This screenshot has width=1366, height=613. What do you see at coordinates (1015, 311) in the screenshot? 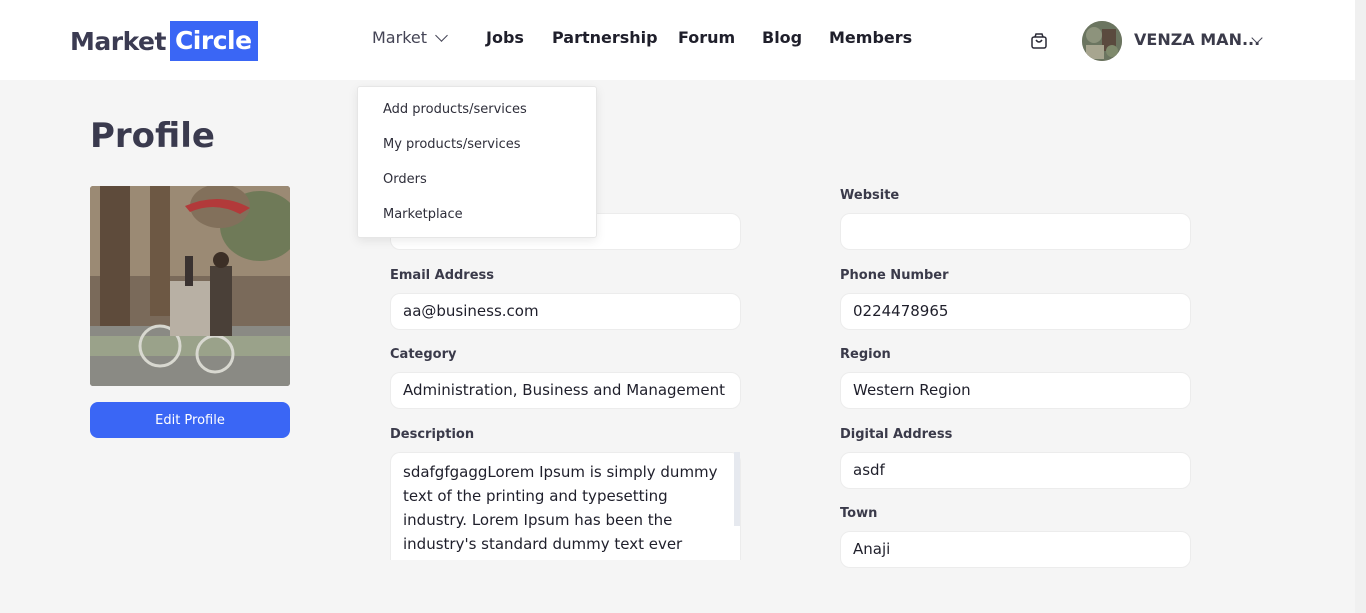
I see `phone-field: 0224478965` at bounding box center [1015, 311].